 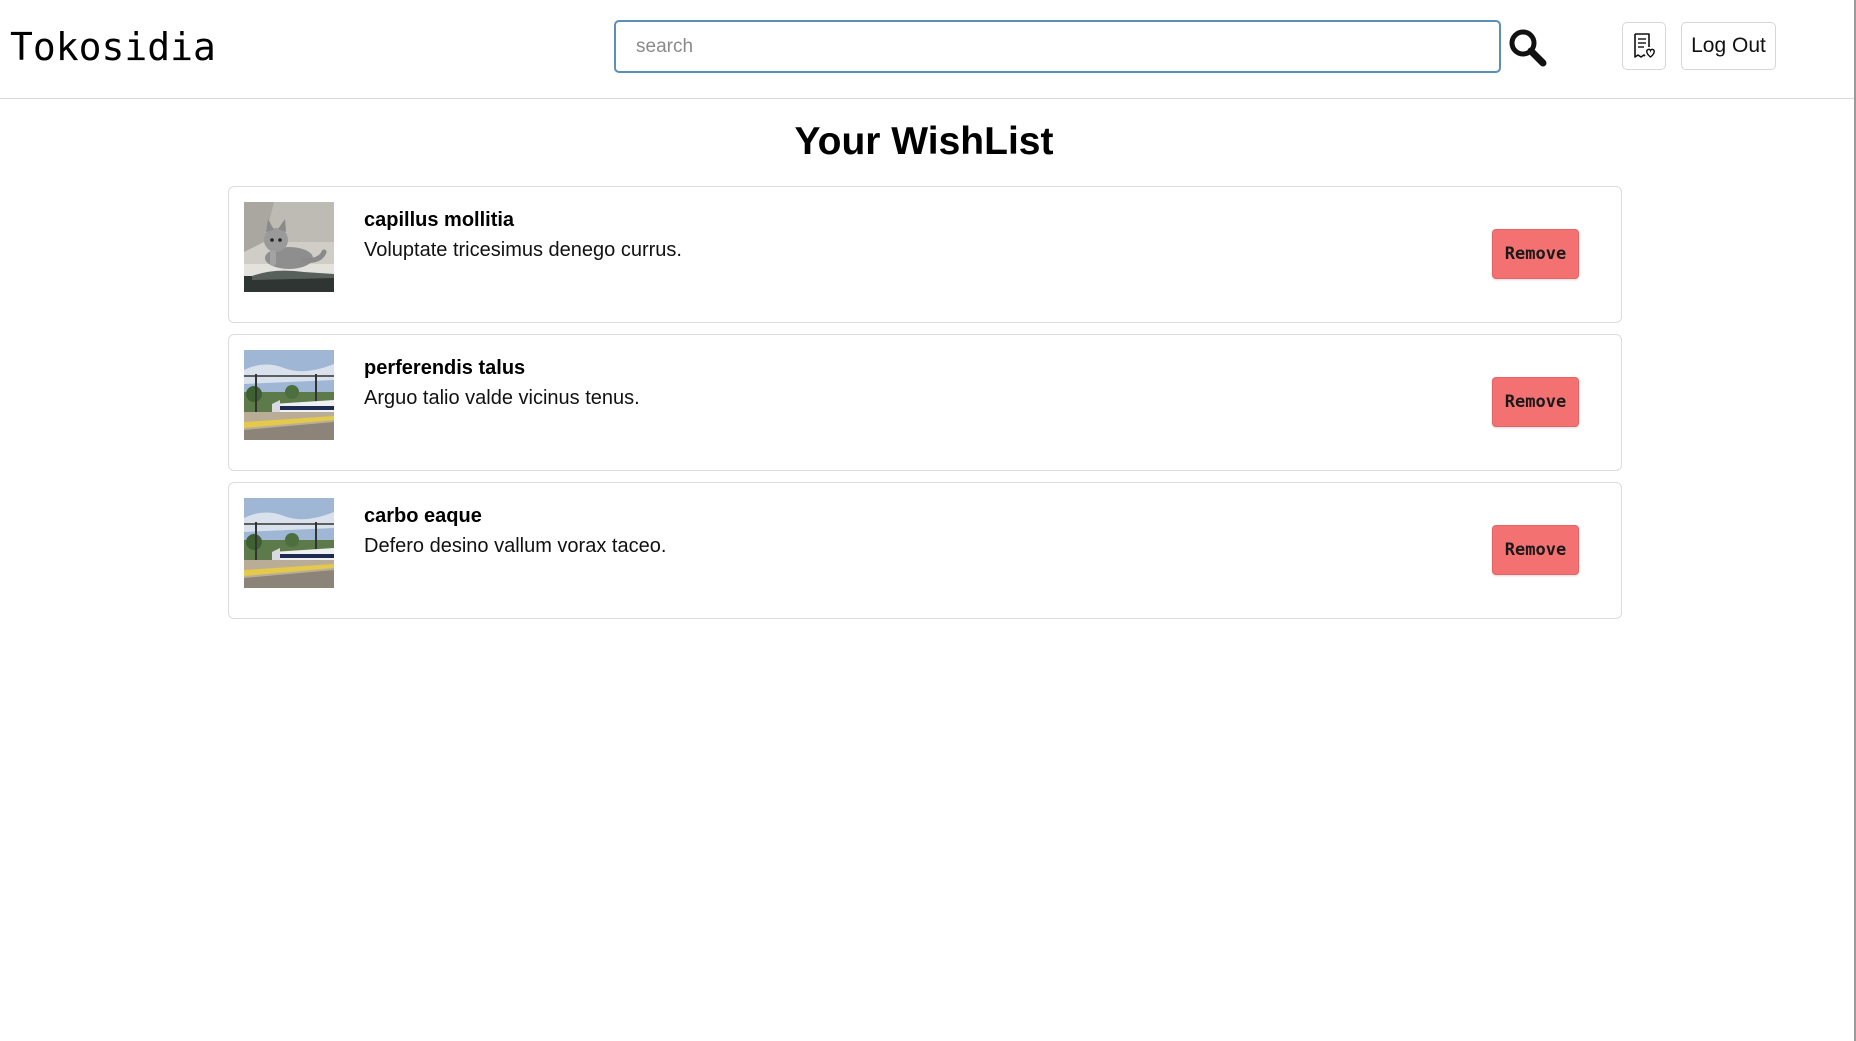 I want to click on top-navbar: Tokosidia Log Out, so click(x=927, y=49).